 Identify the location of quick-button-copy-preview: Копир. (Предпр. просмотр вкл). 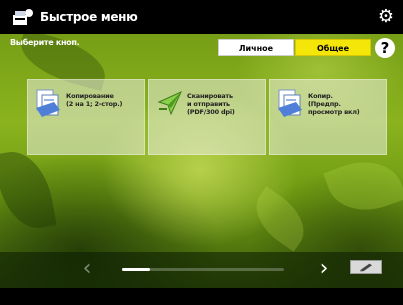
(328, 117).